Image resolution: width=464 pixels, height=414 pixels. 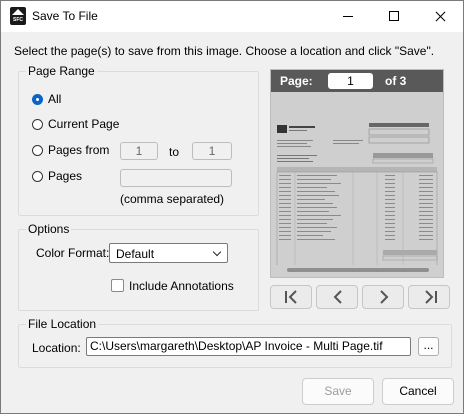 I want to click on color-format-value: Default, so click(x=135, y=254).